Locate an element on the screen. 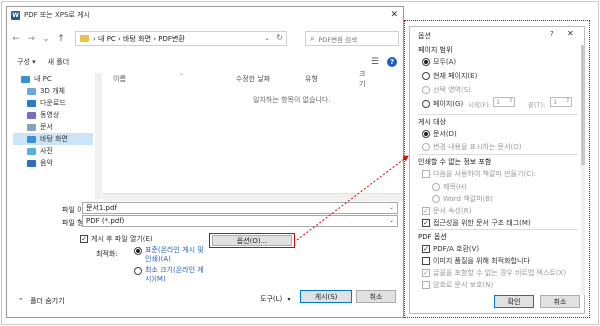 This screenshot has height=326, width=600. to-page-spinner: 1 is located at coordinates (561, 102).